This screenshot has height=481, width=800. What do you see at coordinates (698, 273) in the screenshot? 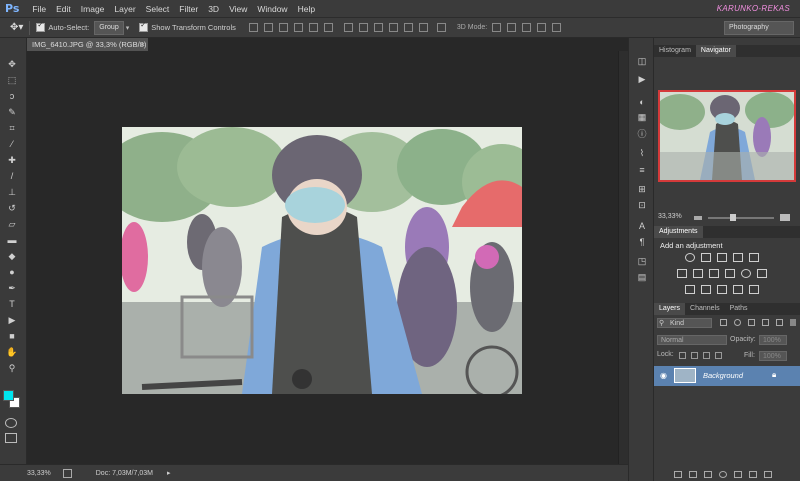
I see `color-balance-icon` at bounding box center [698, 273].